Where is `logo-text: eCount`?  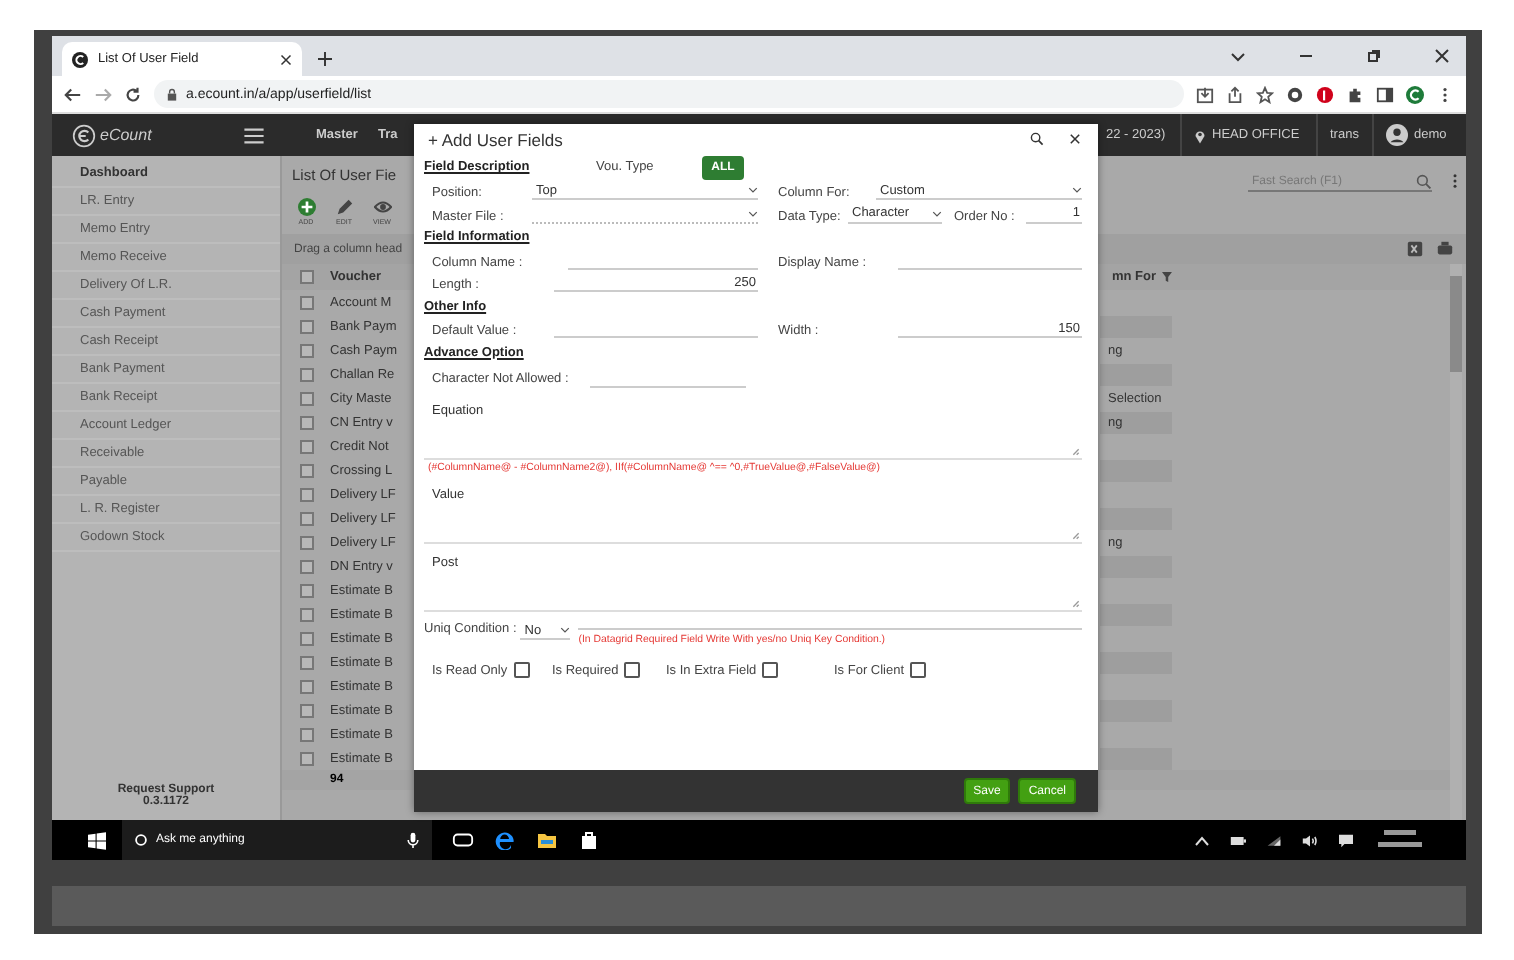
logo-text: eCount is located at coordinates (126, 135).